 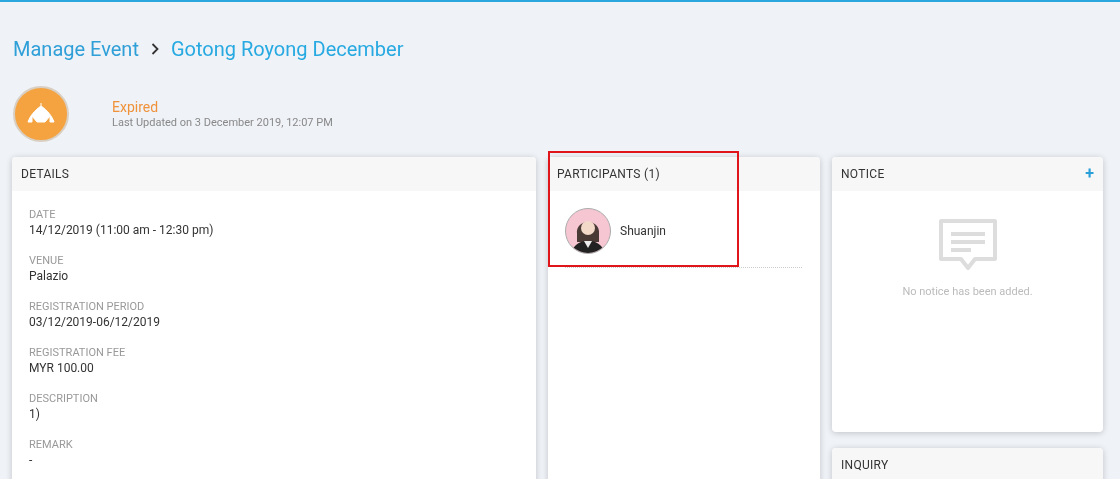 I want to click on field-value: 14/12/2019 (11:00 am - 12:30 pm), so click(x=122, y=230).